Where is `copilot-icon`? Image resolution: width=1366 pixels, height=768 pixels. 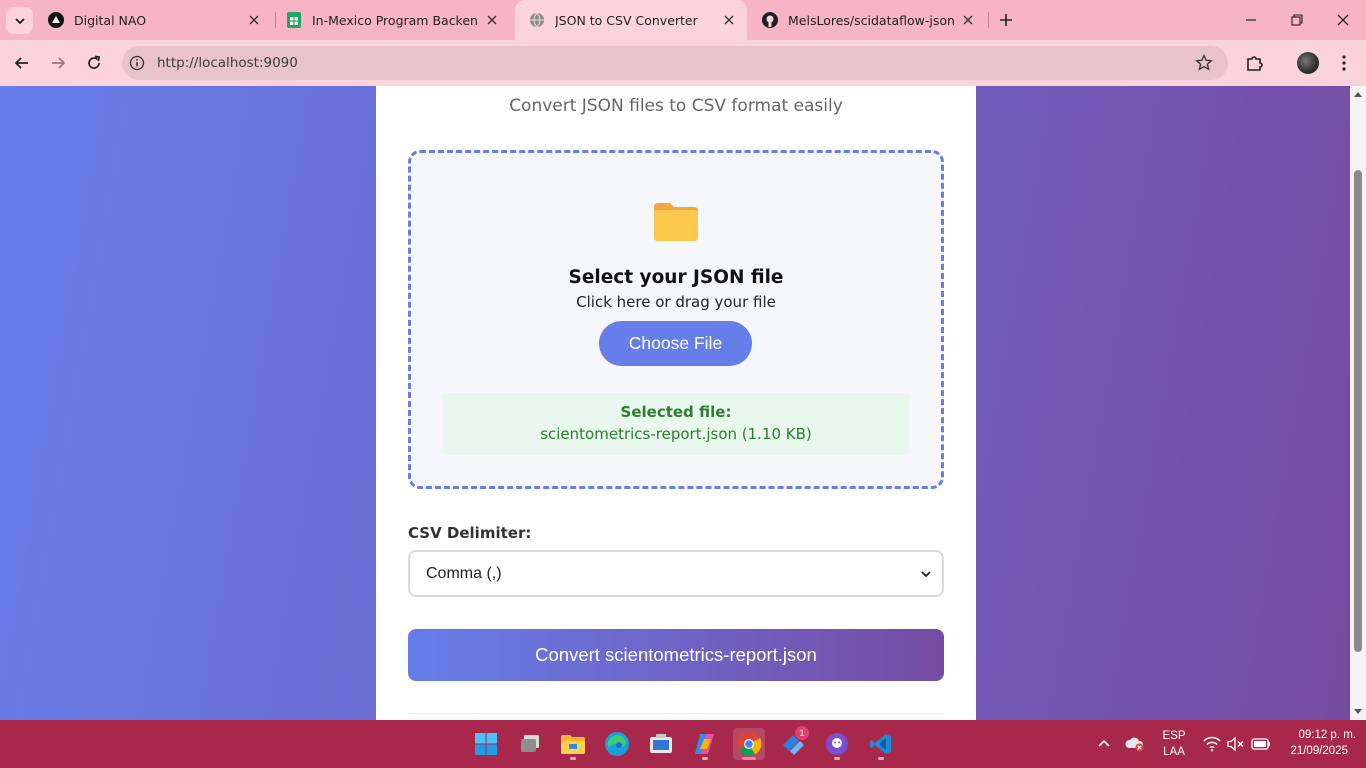 copilot-icon is located at coordinates (705, 744).